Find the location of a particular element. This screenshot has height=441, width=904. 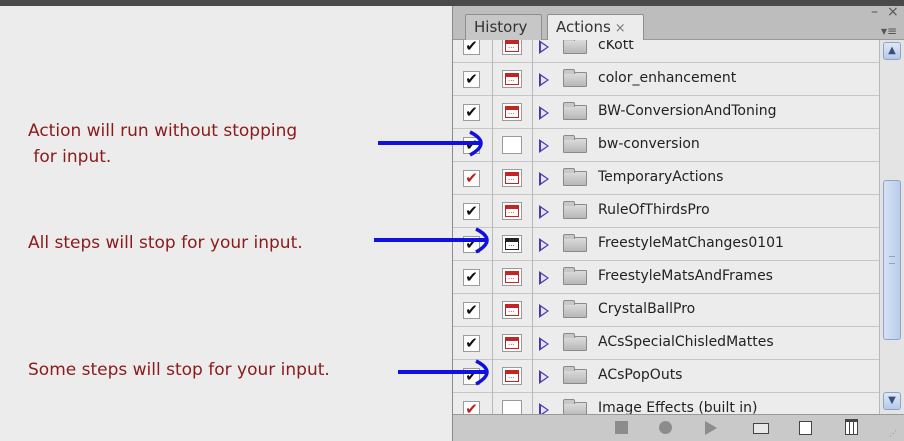

scrollbar-thumb is located at coordinates (892, 260).